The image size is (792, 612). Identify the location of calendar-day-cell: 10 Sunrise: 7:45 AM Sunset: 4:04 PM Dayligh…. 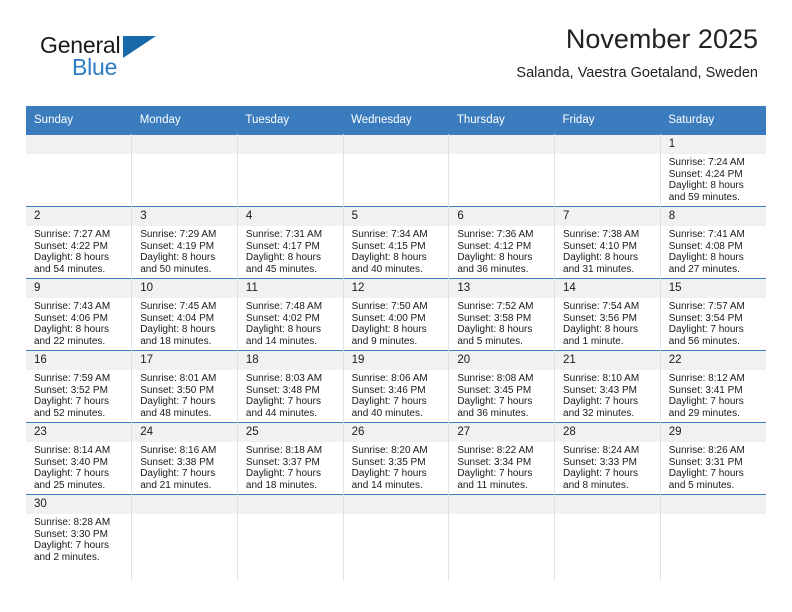
(184, 314).